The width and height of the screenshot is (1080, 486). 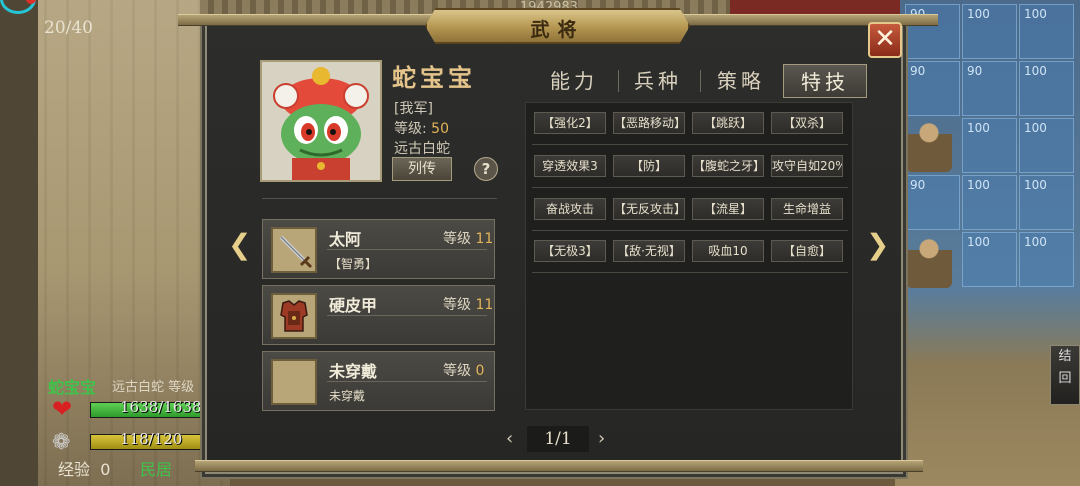 What do you see at coordinates (61, 442) in the screenshot?
I see `feather-icon: ❁` at bounding box center [61, 442].